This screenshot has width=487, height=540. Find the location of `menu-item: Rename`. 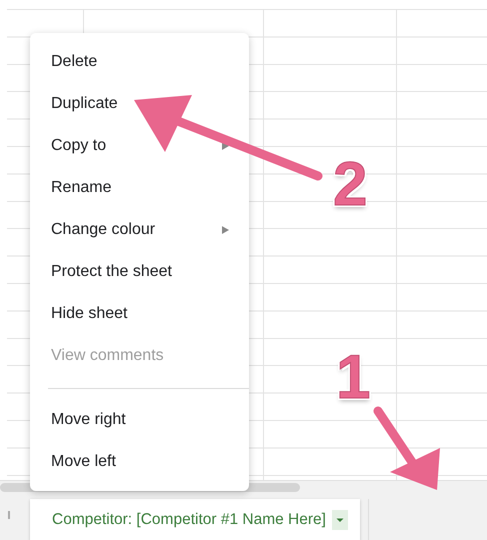

menu-item: Rename is located at coordinates (139, 188).